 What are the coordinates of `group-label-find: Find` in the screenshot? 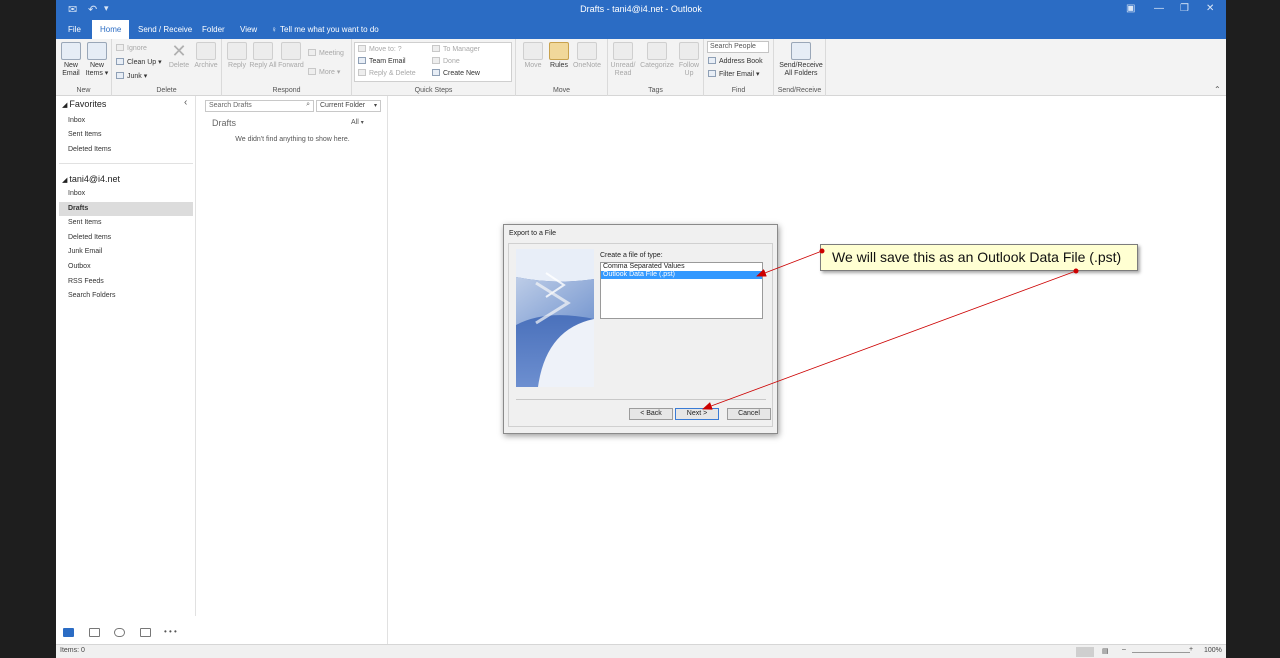 It's located at (738, 90).